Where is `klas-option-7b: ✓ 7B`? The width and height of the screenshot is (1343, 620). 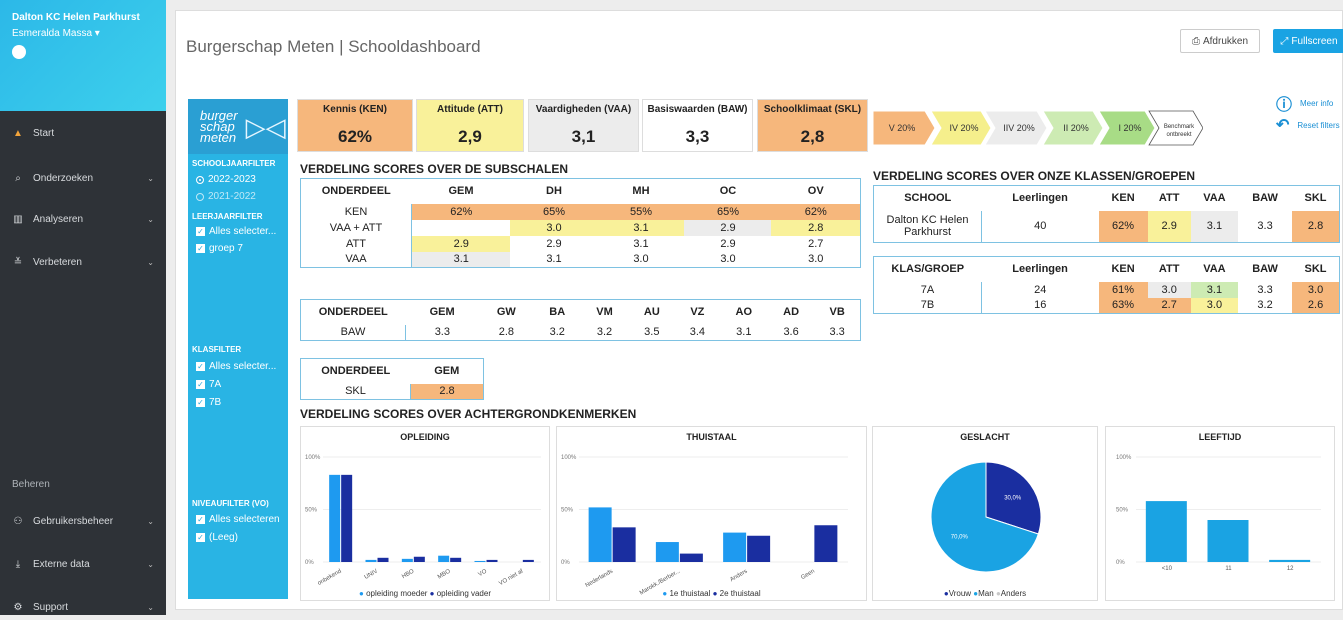 klas-option-7b: ✓ 7B is located at coordinates (208, 402).